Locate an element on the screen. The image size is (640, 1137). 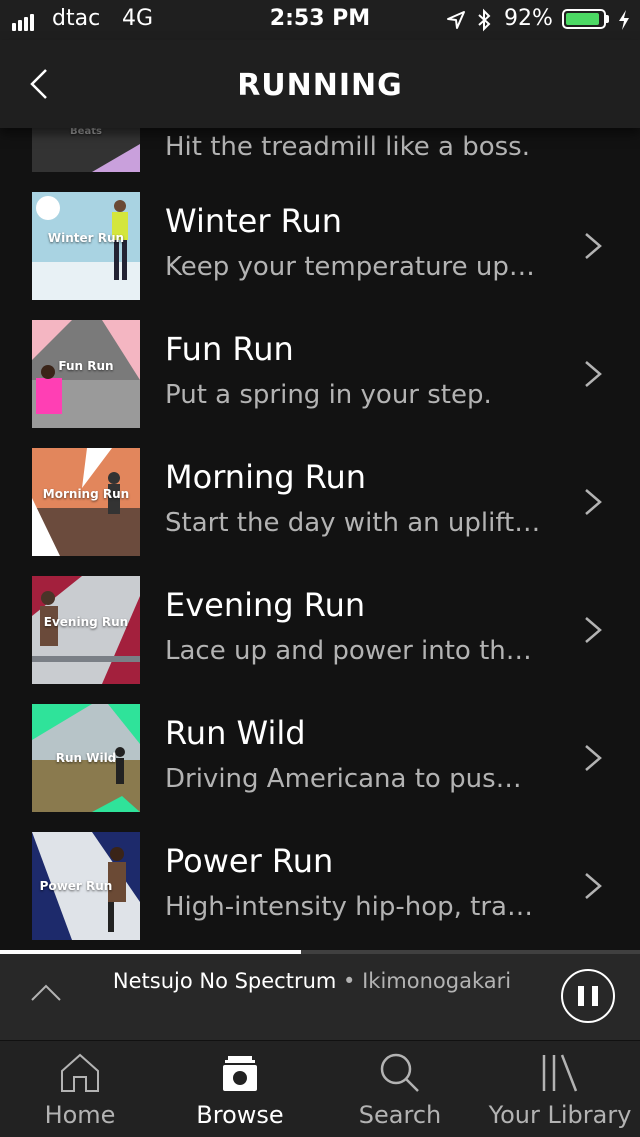
artist-name: Ikimonogakari is located at coordinates (437, 981).